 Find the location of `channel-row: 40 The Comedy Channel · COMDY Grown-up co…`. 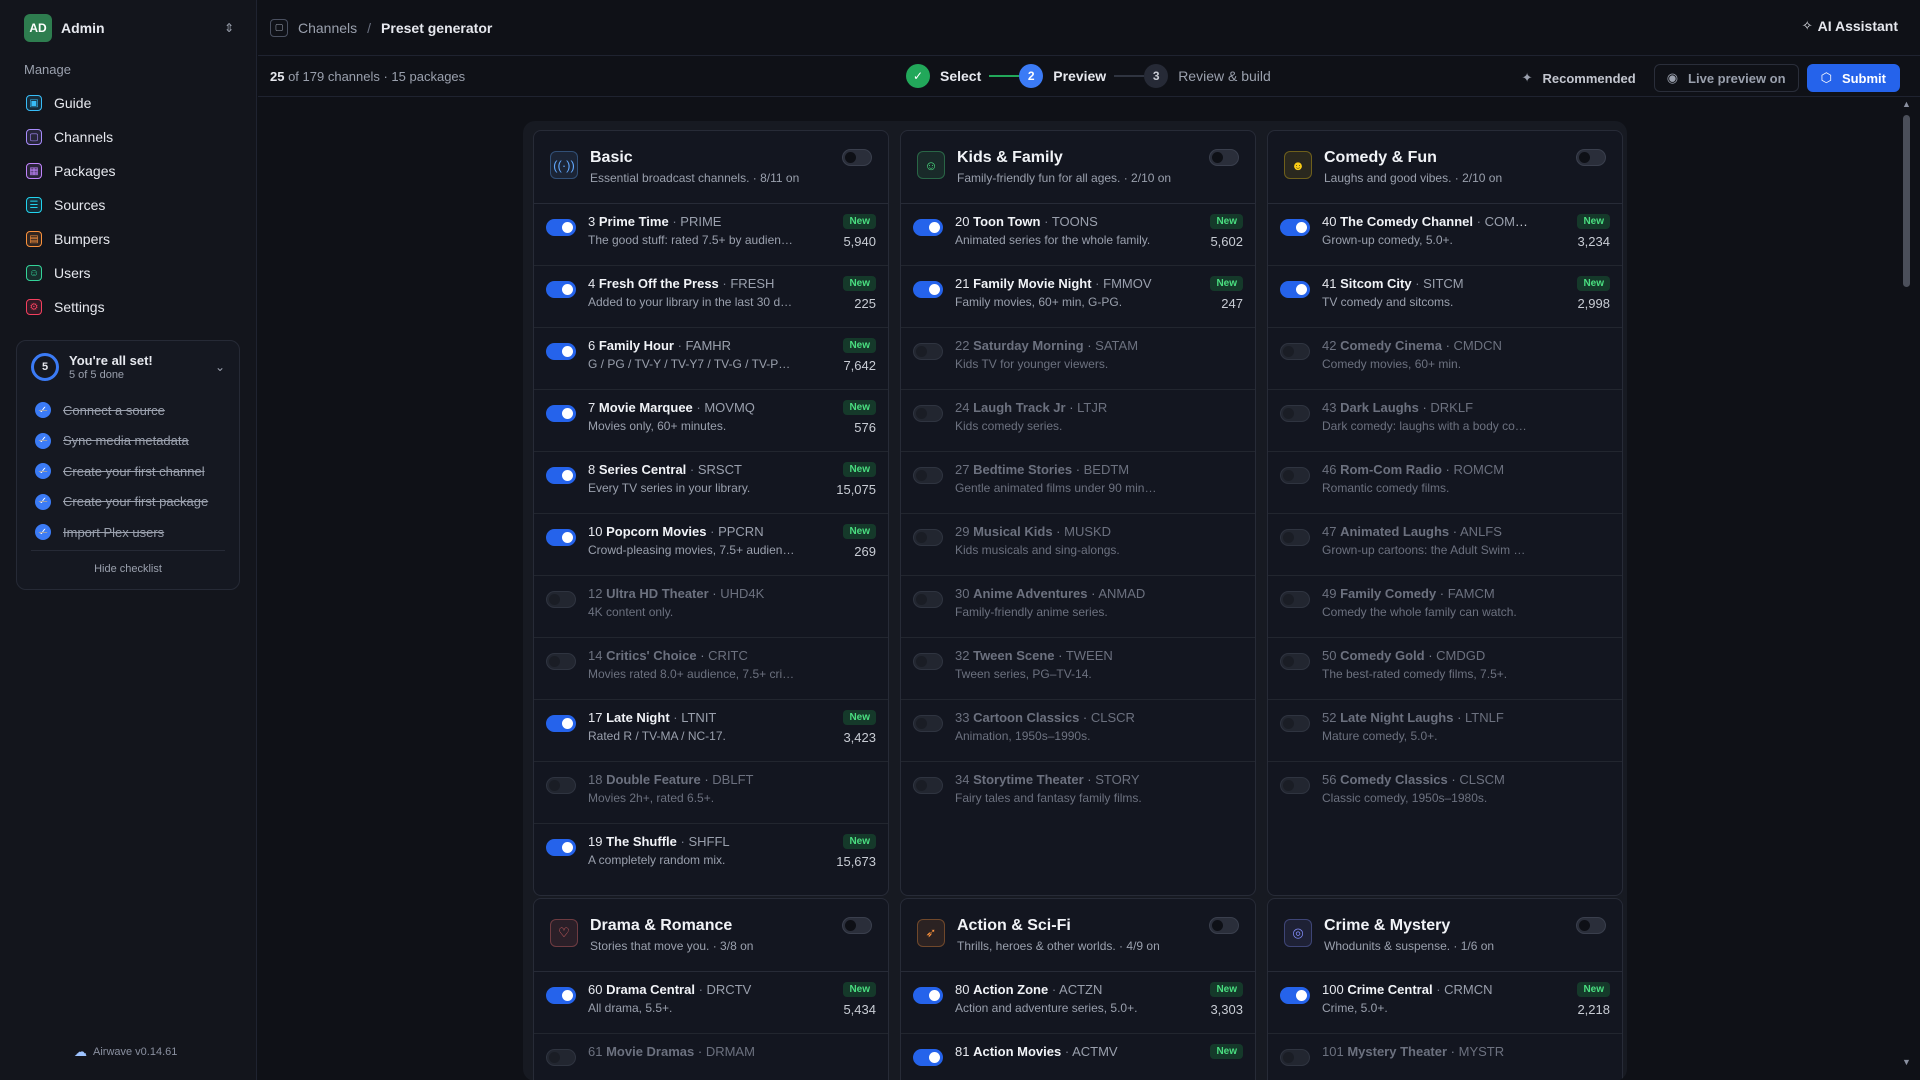

channel-row: 40 The Comedy Channel · COMDY Grown-up co… is located at coordinates (1445, 235).